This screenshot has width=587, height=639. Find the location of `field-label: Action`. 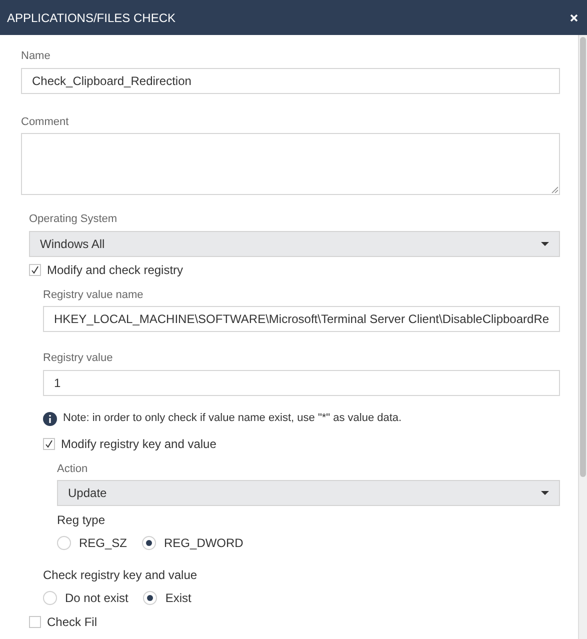

field-label: Action is located at coordinates (72, 469).